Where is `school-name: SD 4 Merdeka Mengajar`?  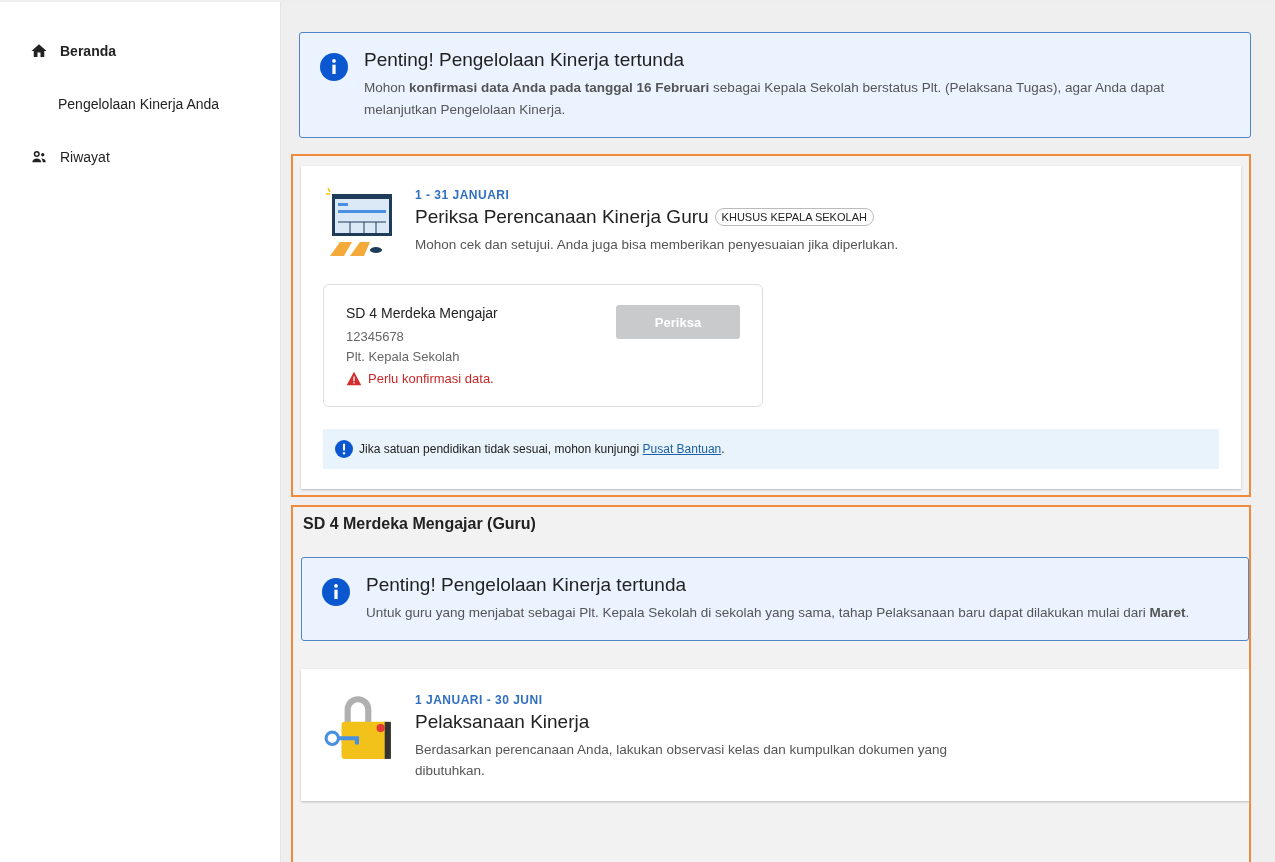
school-name: SD 4 Merdeka Mengajar is located at coordinates (422, 313).